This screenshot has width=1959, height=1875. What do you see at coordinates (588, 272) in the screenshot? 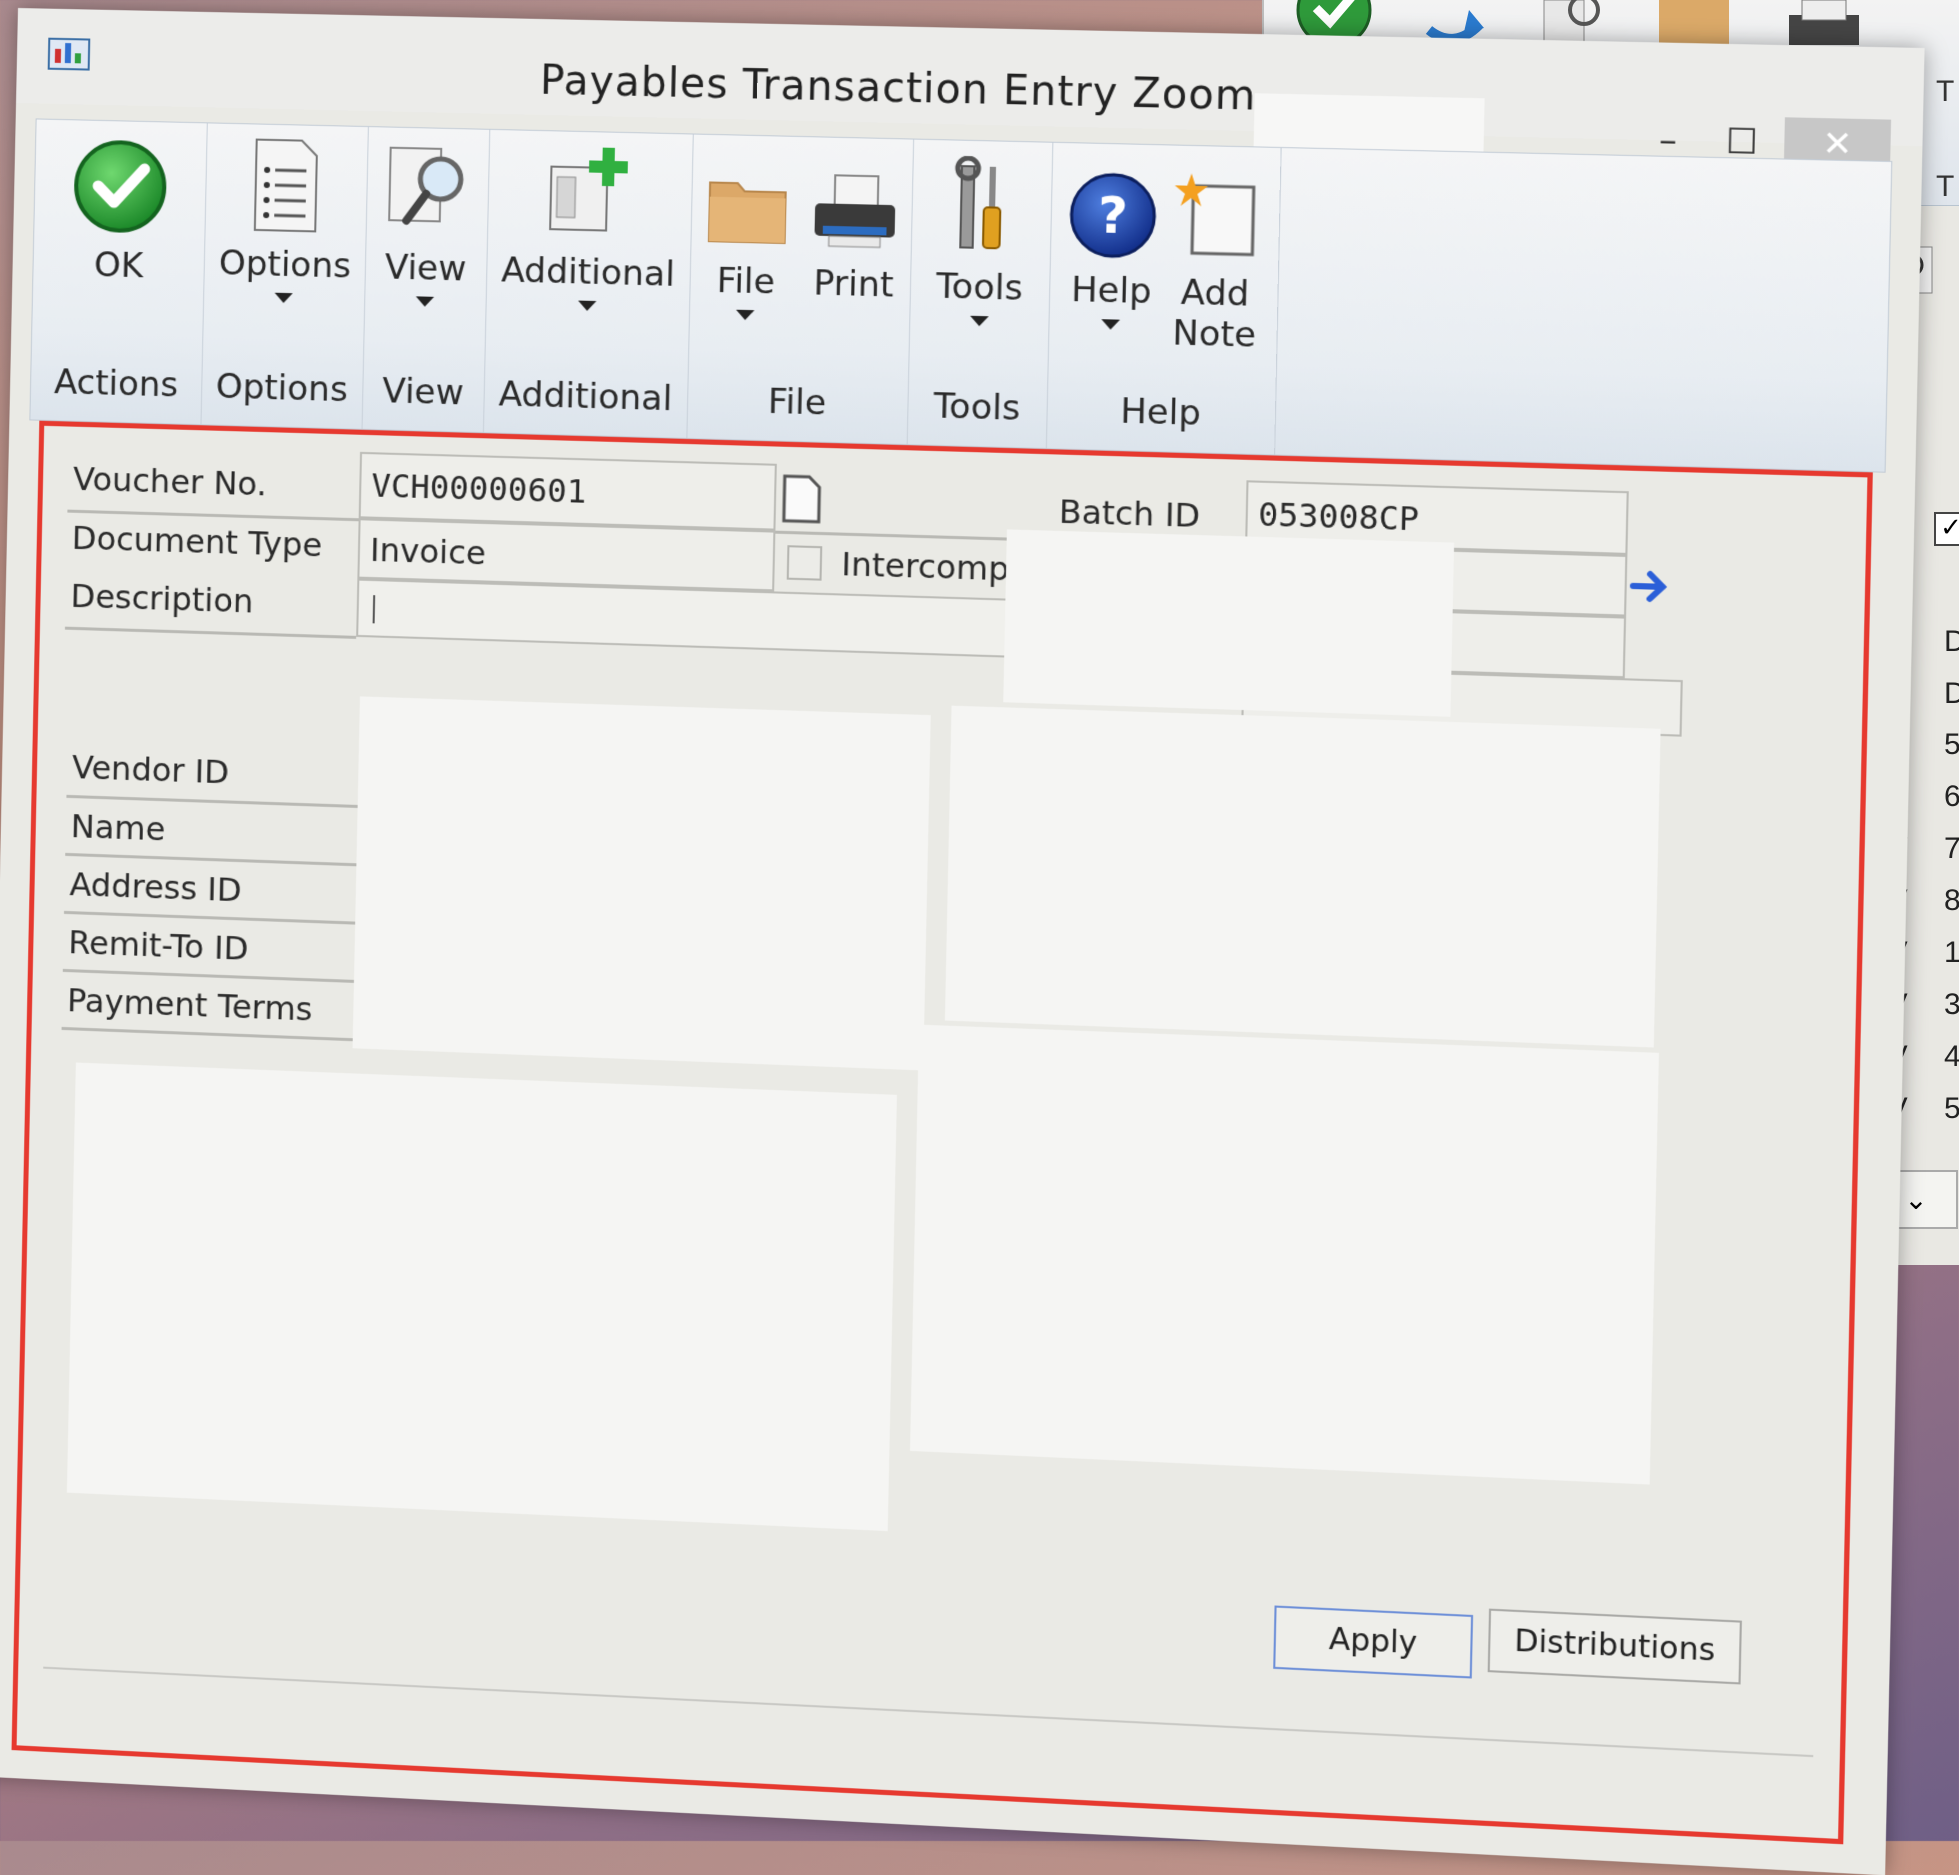
I see `additional-label: Additional` at bounding box center [588, 272].